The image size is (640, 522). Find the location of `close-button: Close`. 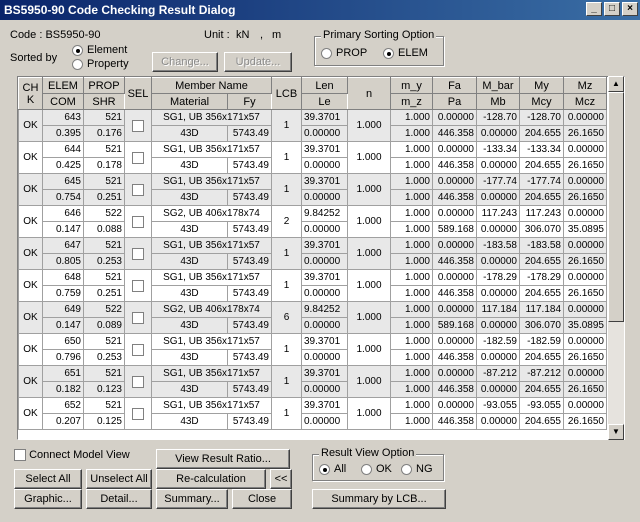

close-button: Close is located at coordinates (262, 499).